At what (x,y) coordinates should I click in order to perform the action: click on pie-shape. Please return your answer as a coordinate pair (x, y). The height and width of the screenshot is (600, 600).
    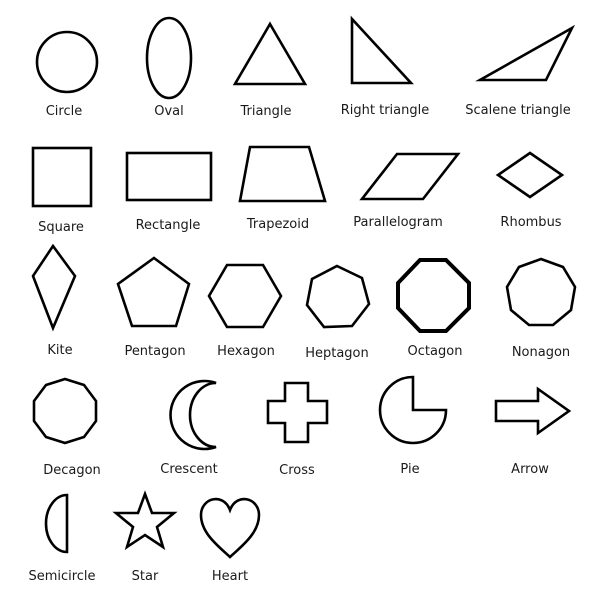
    Looking at the image, I should click on (413, 410).